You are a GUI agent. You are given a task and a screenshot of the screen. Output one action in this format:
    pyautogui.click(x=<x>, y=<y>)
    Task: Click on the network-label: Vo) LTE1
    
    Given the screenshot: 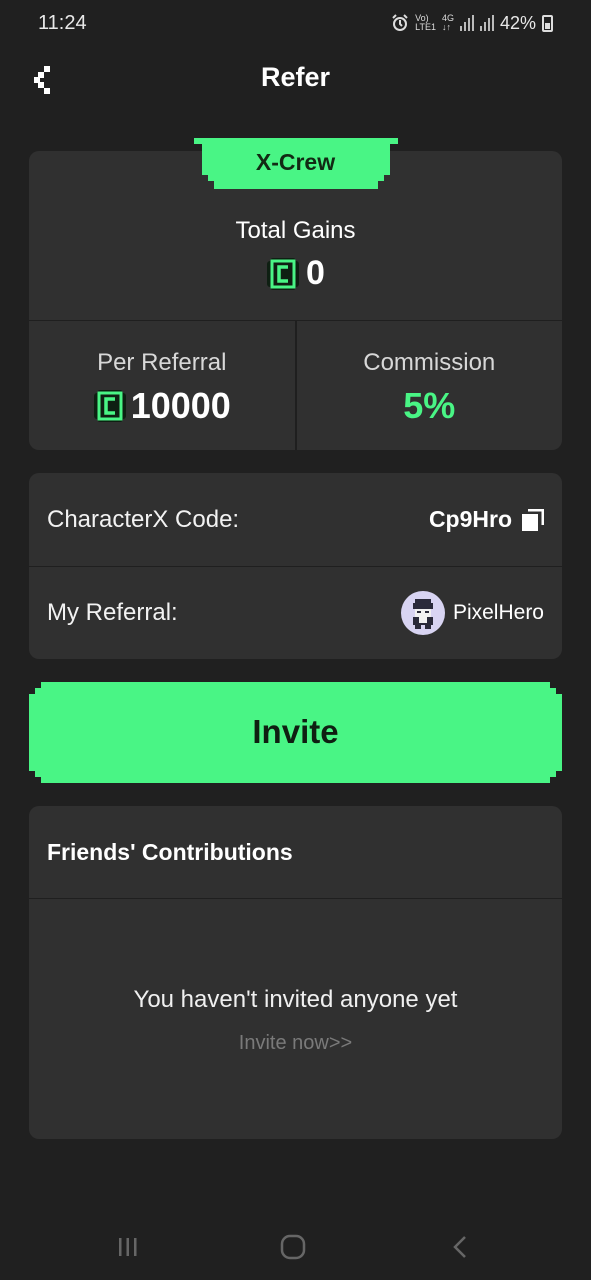 What is the action you would take?
    pyautogui.click(x=425, y=22)
    